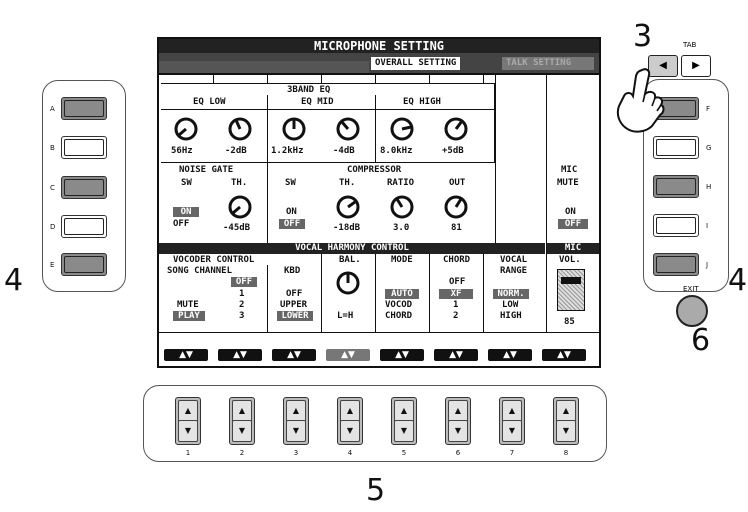 The image size is (748, 512). What do you see at coordinates (511, 294) in the screenshot?
I see `vocal-range-normal-option: NORM.` at bounding box center [511, 294].